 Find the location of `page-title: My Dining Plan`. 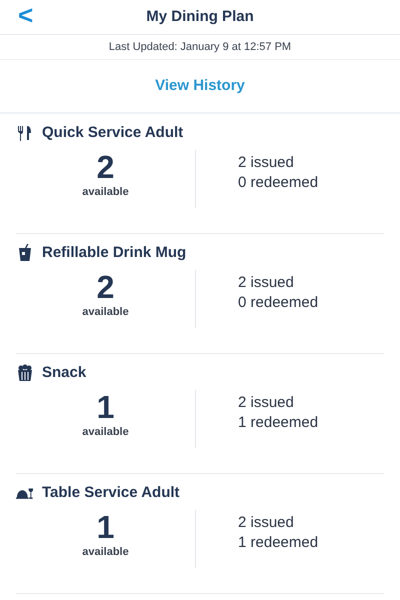

page-title: My Dining Plan is located at coordinates (200, 16).